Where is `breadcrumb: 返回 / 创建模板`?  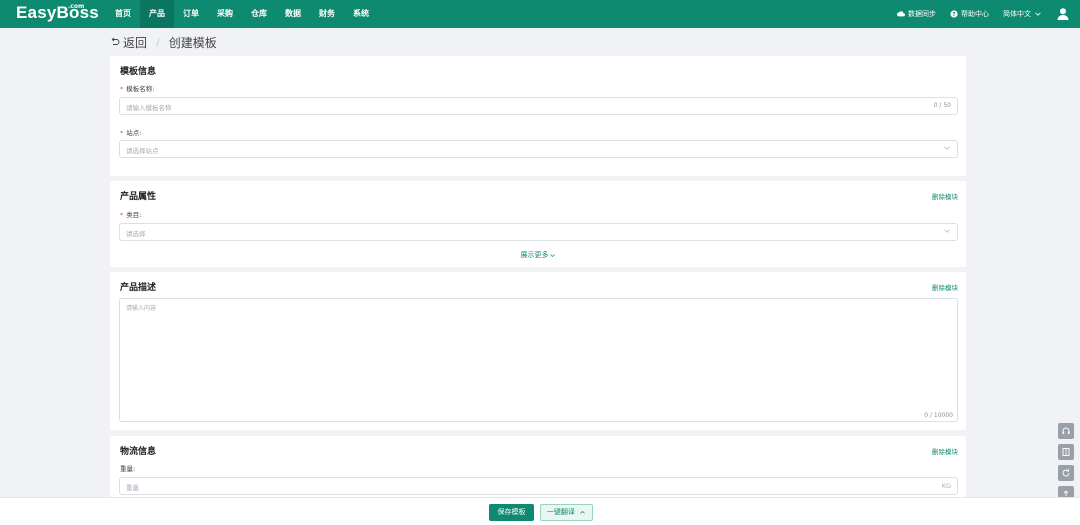
breadcrumb: 返回 / 创建模板 is located at coordinates (163, 42).